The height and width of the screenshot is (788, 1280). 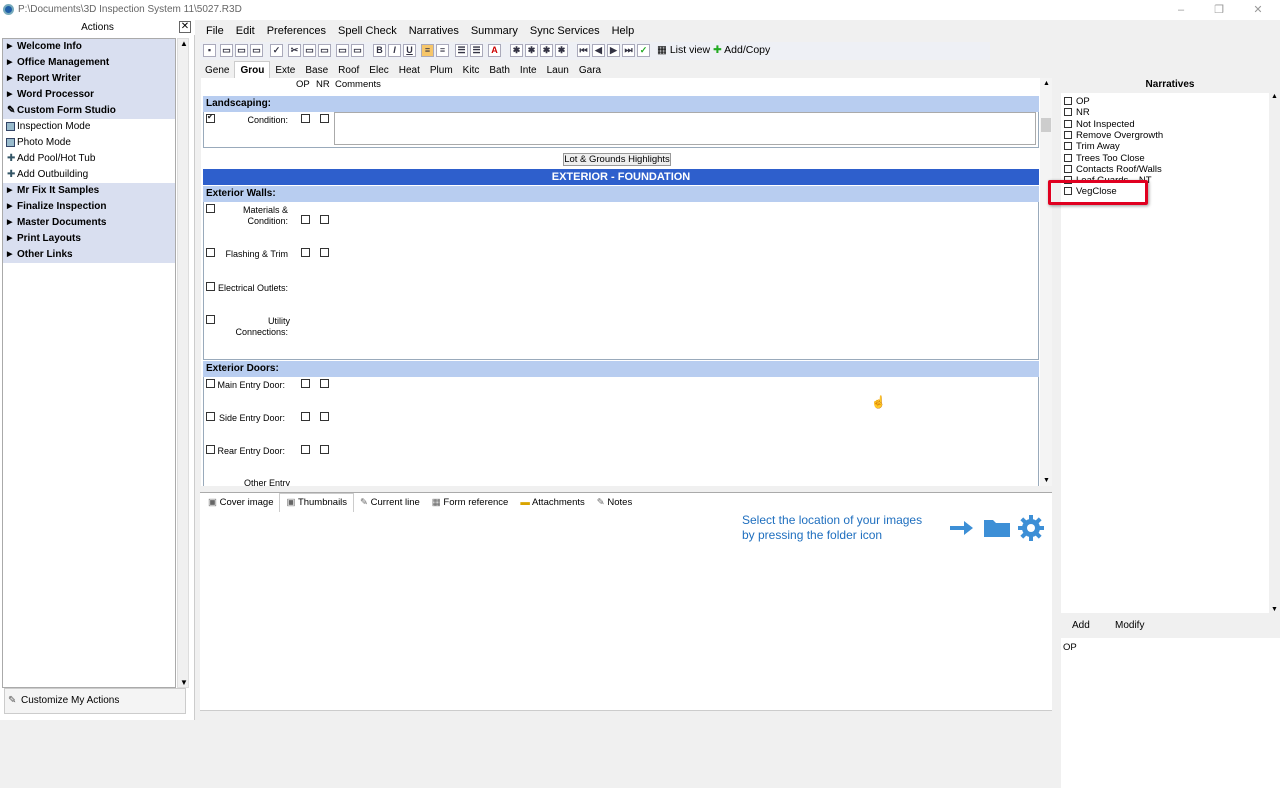 I want to click on action-item: ▶ Mr Fix It Samples, so click(x=89, y=191).